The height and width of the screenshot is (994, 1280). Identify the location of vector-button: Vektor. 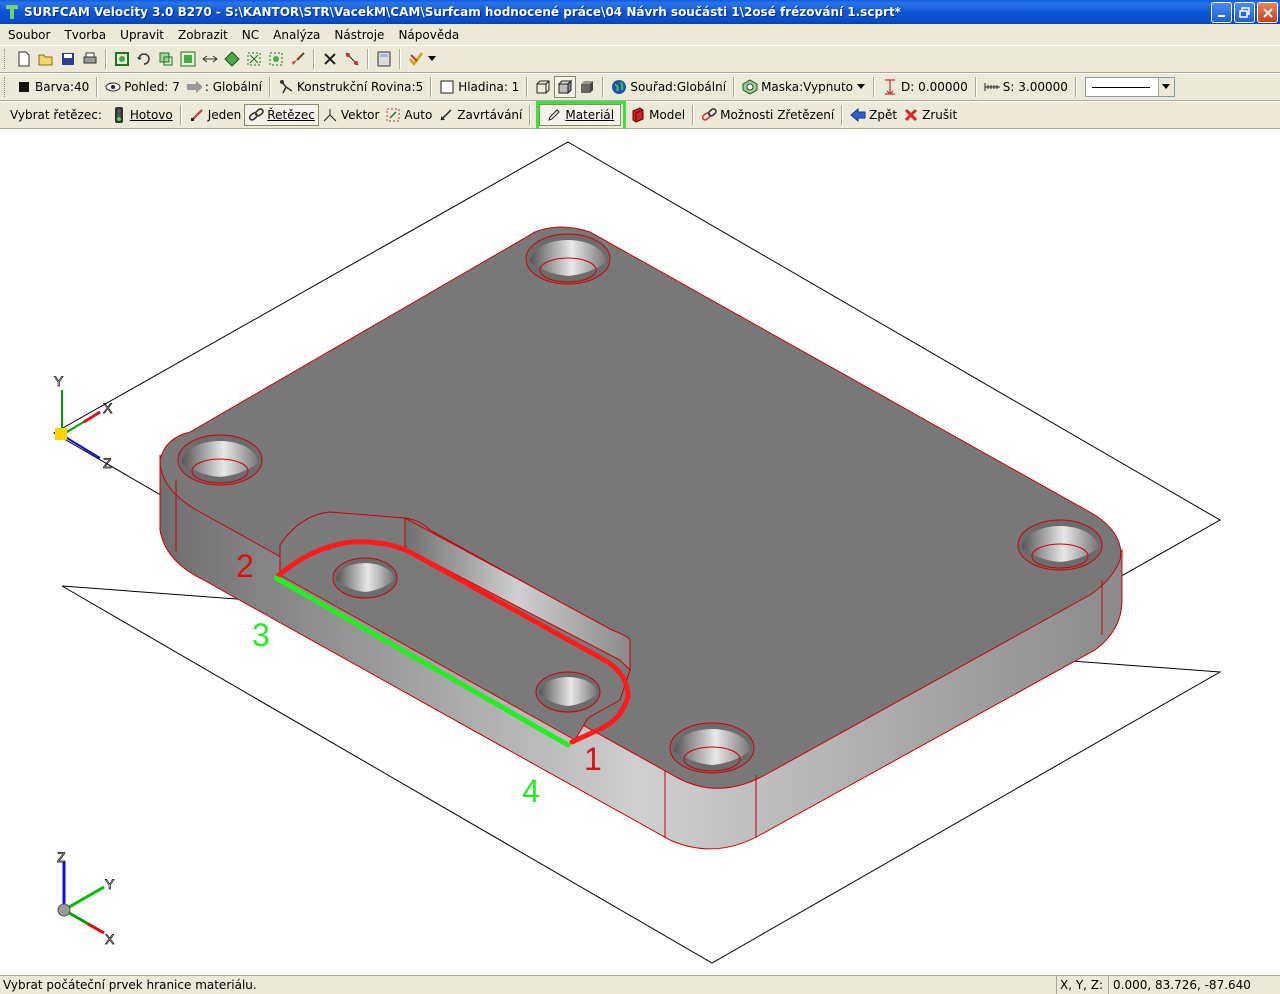
(351, 115).